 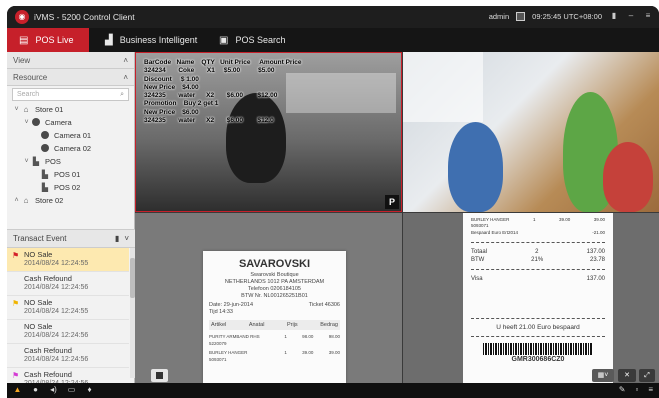 I want to click on barcode-text: GMR300686CZ0, so click(x=538, y=359).